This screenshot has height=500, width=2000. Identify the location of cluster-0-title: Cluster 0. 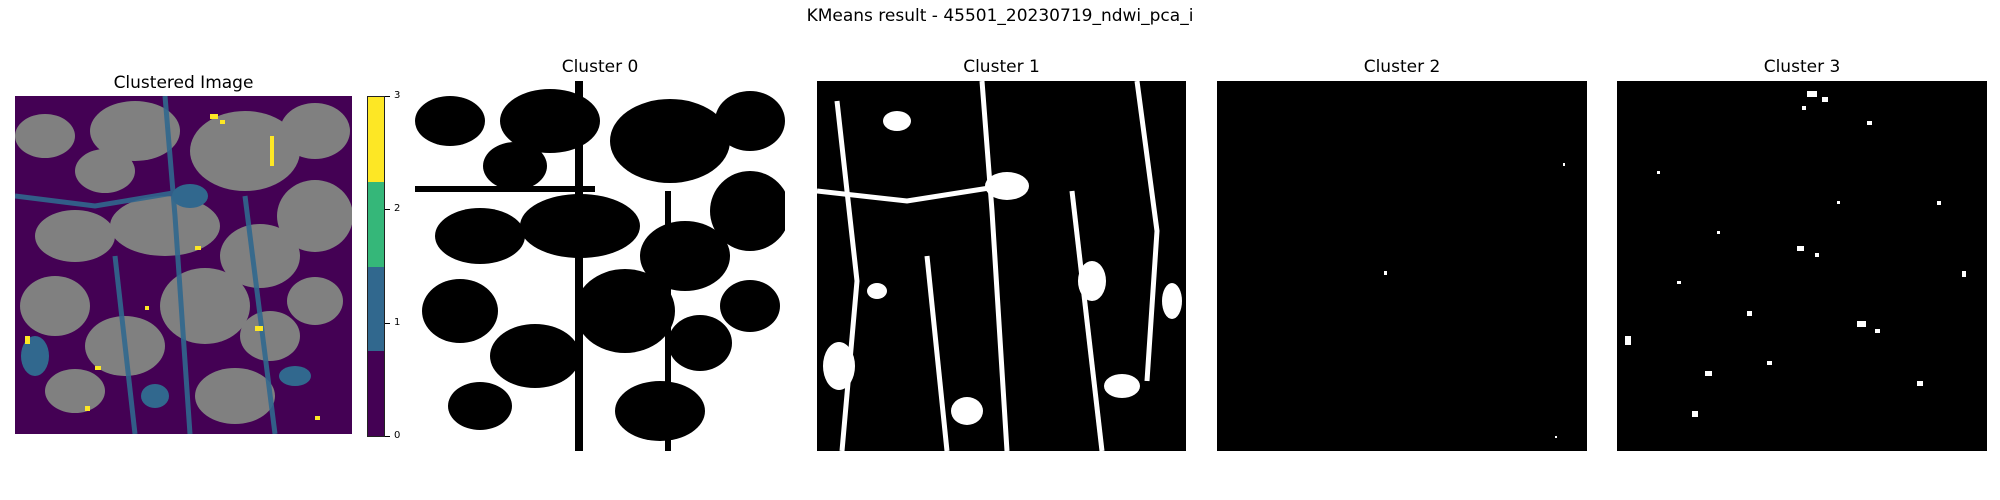
(600, 67).